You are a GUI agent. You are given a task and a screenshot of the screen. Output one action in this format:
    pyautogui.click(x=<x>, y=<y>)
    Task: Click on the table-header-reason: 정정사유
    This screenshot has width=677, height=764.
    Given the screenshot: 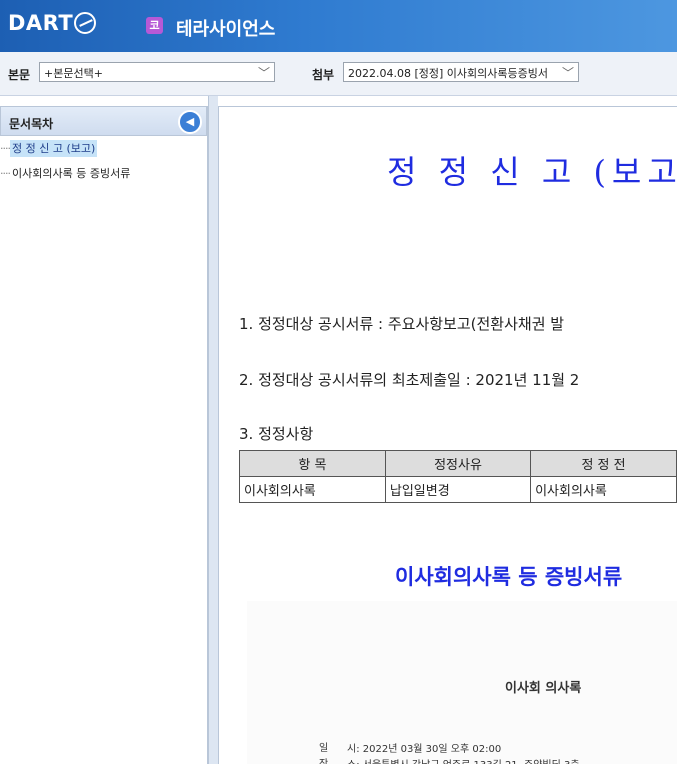 What is the action you would take?
    pyautogui.click(x=458, y=463)
    